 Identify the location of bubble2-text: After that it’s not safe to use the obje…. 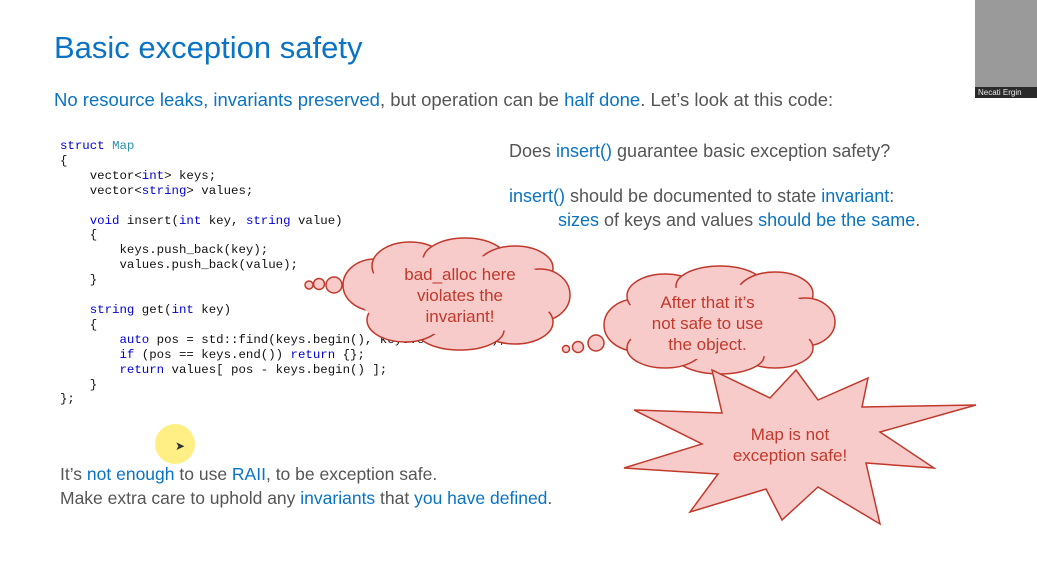
(707, 323).